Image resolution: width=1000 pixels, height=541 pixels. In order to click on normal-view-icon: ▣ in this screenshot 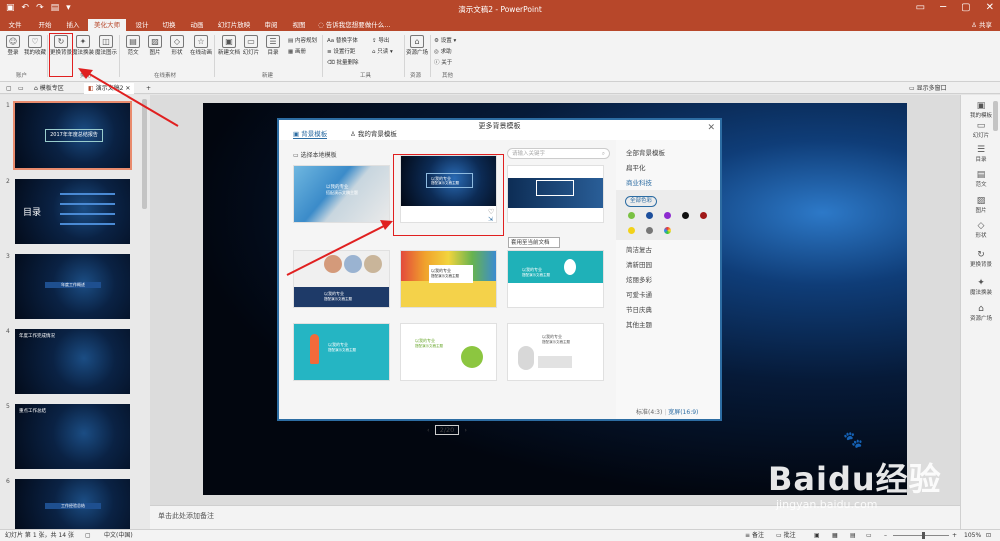, I will do `click(817, 535)`.